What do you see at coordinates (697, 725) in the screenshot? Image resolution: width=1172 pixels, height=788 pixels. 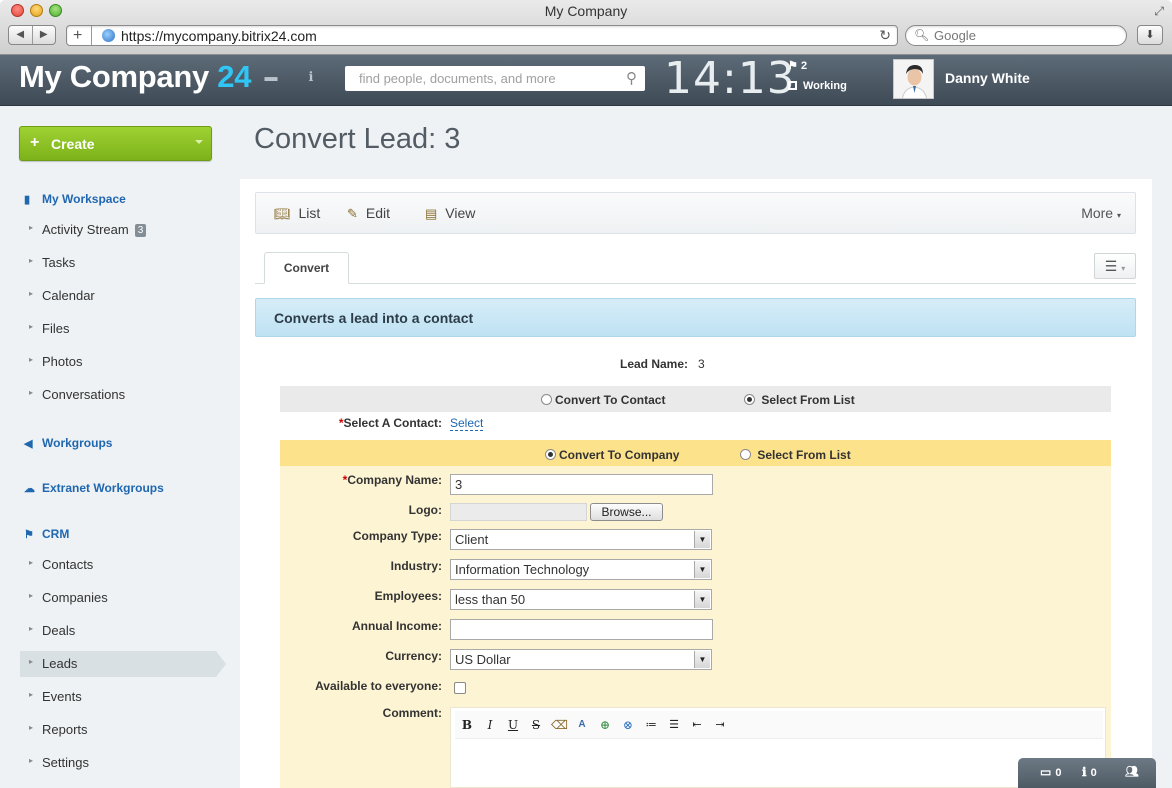 I see `outdent-icon: ⇤` at bounding box center [697, 725].